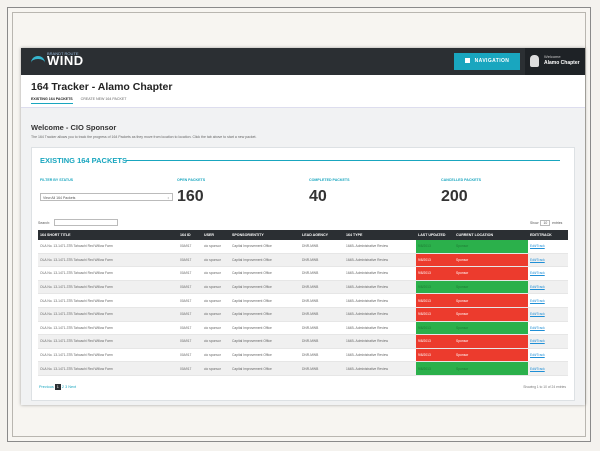  I want to click on column-header: USER, so click(216, 235).